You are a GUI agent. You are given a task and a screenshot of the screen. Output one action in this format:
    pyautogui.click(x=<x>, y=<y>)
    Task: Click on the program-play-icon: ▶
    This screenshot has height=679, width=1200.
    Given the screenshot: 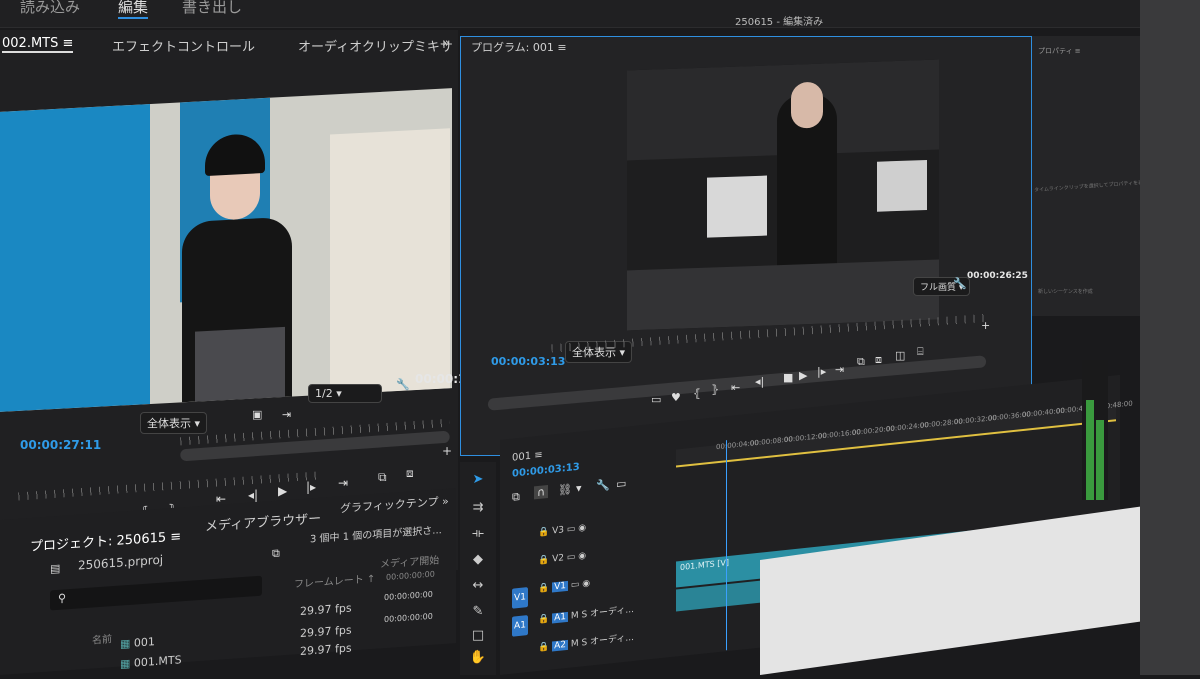 What is the action you would take?
    pyautogui.click(x=803, y=375)
    